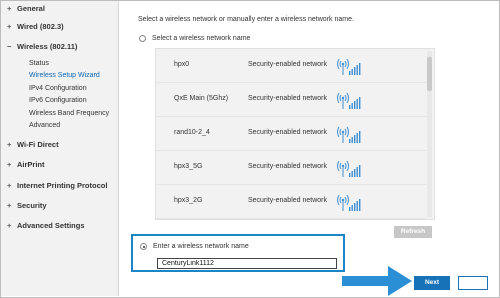  Describe the element at coordinates (40, 26) in the screenshot. I see `sidebar-item-label: Wired (802.3)` at that location.